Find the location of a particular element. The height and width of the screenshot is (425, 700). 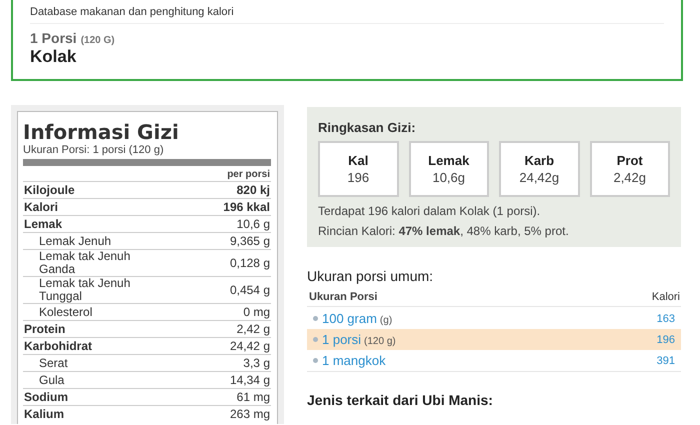

serving-row: 1 porsi (120 g) 196 is located at coordinates (494, 339).